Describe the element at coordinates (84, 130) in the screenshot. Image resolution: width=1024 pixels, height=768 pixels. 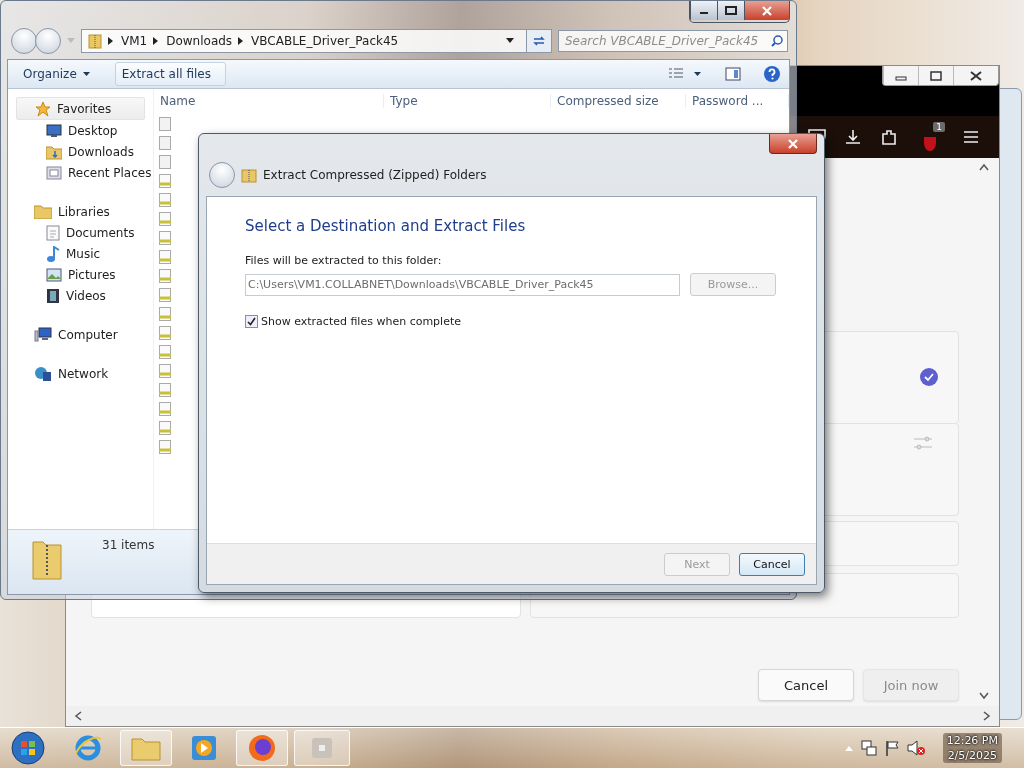
I see `sidebar-item: Desktop` at that location.